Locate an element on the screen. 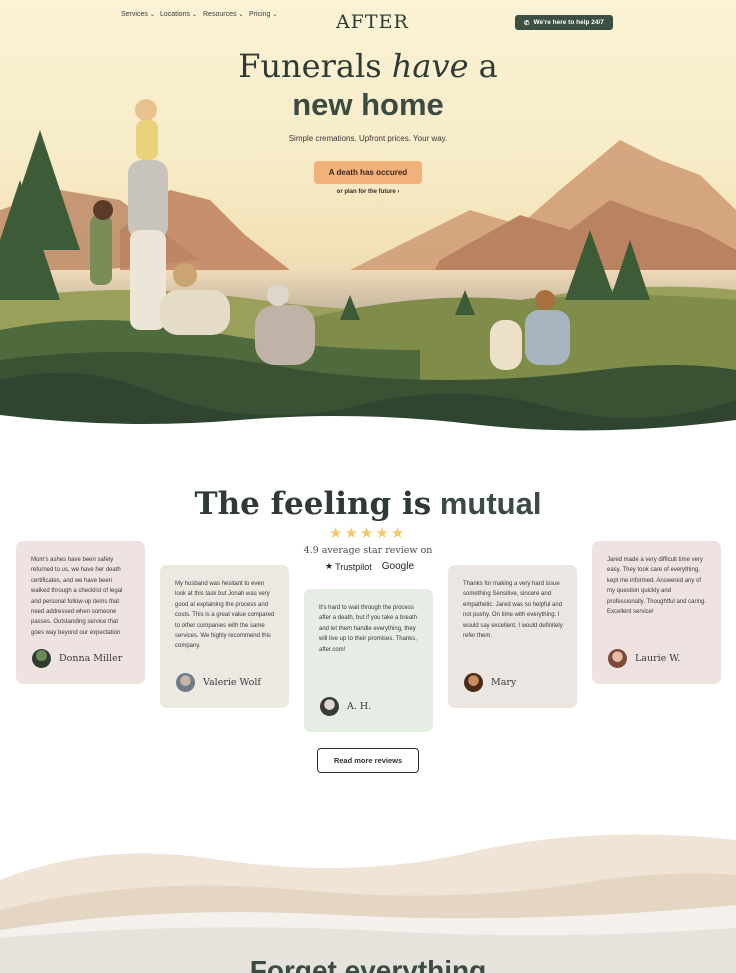 The image size is (736, 973). review-author: Laurie W. is located at coordinates (644, 658).